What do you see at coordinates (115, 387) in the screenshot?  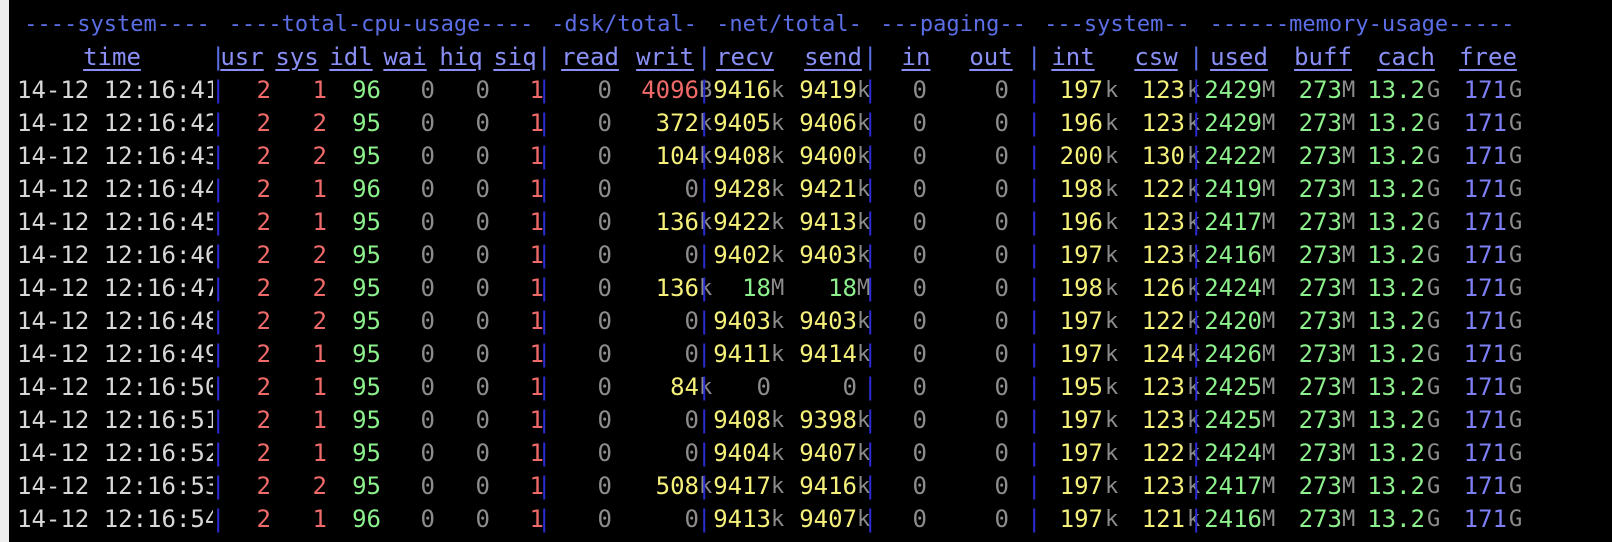 I see `cell-time: 14-12 12:16:50` at bounding box center [115, 387].